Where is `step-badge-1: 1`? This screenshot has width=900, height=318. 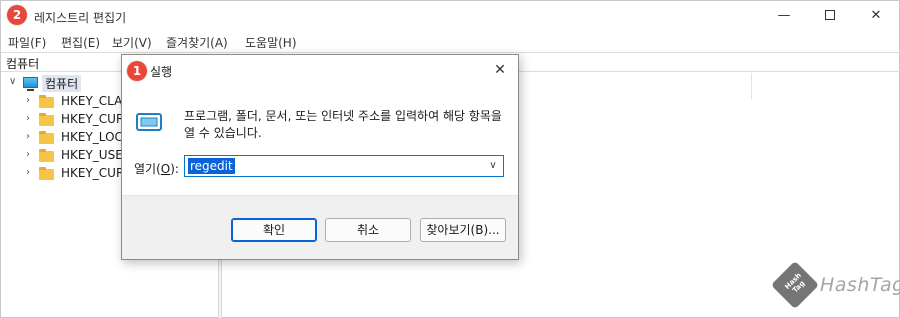 step-badge-1: 1 is located at coordinates (137, 71).